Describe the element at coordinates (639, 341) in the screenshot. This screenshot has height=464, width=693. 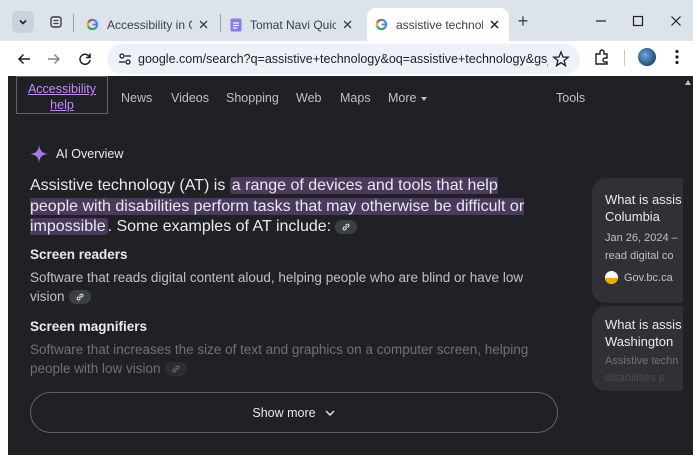
I see `source-card-title-line2: Washington` at that location.